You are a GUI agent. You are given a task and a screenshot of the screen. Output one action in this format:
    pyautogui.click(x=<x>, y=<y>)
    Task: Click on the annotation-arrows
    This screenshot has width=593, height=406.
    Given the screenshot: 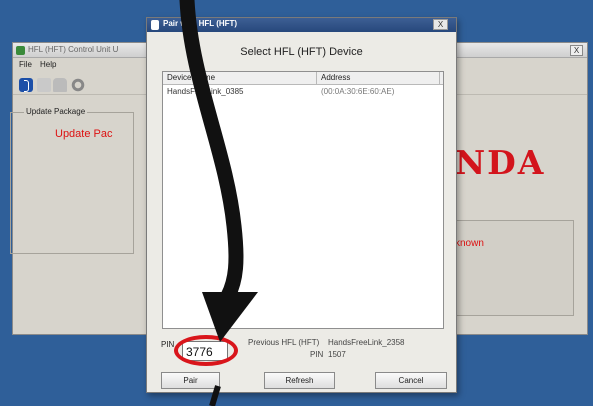 What is the action you would take?
    pyautogui.click(x=218, y=203)
    